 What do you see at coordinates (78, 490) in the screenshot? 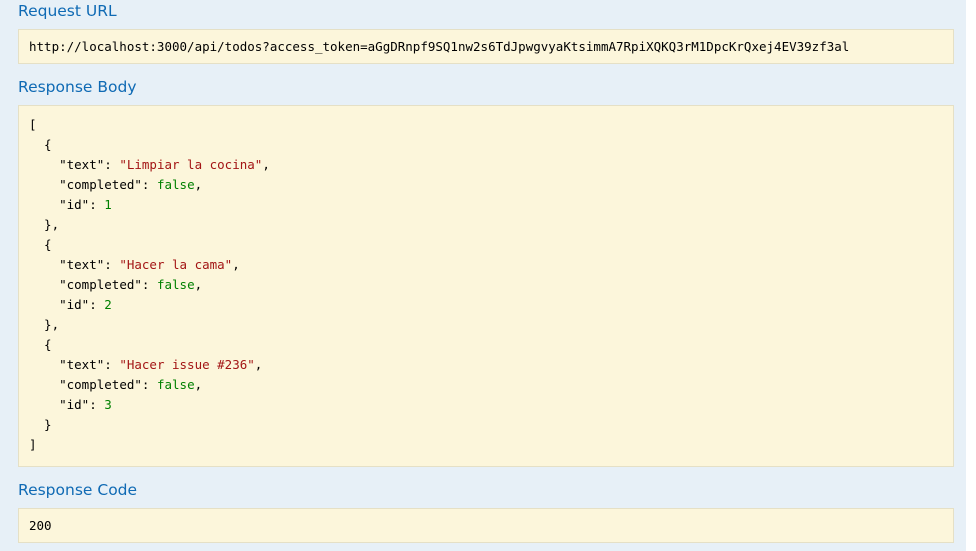
I see `response-code-heading: Response Code` at bounding box center [78, 490].